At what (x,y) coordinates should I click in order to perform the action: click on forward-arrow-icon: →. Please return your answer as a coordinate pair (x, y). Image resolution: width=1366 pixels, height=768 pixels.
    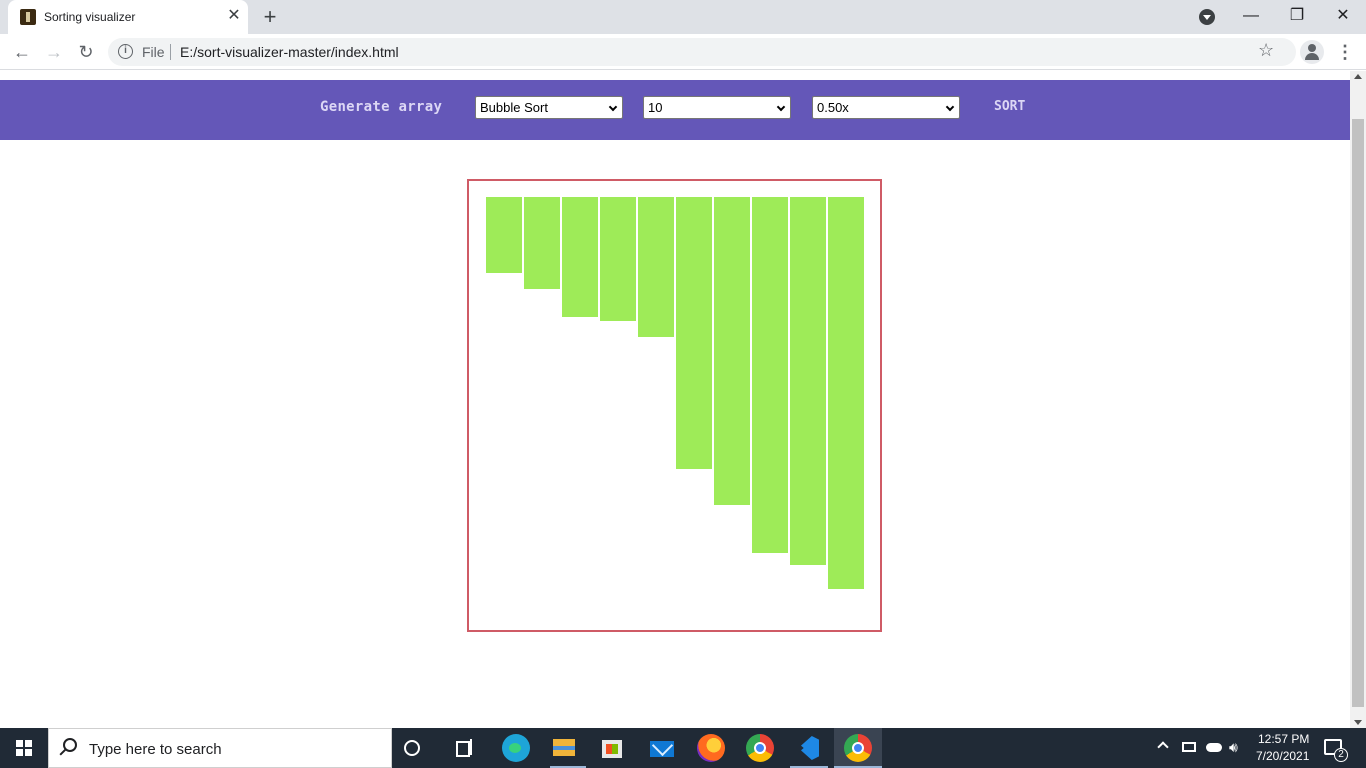
    Looking at the image, I should click on (54, 52).